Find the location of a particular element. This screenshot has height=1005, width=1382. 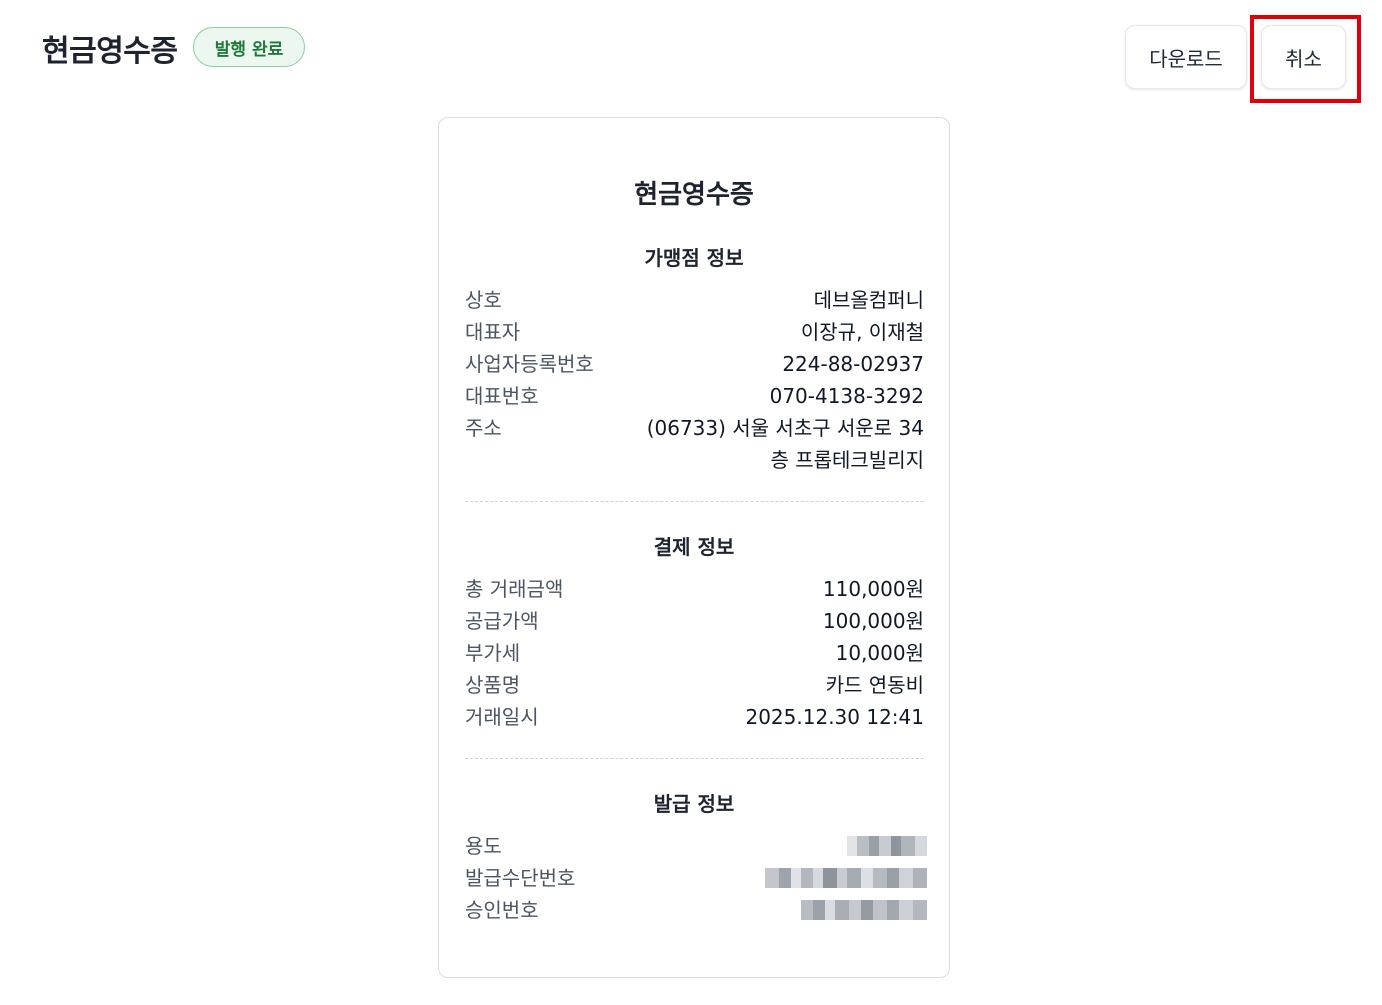

issuance-row-instrument-number: 발급수단번호 is located at coordinates (696, 878).